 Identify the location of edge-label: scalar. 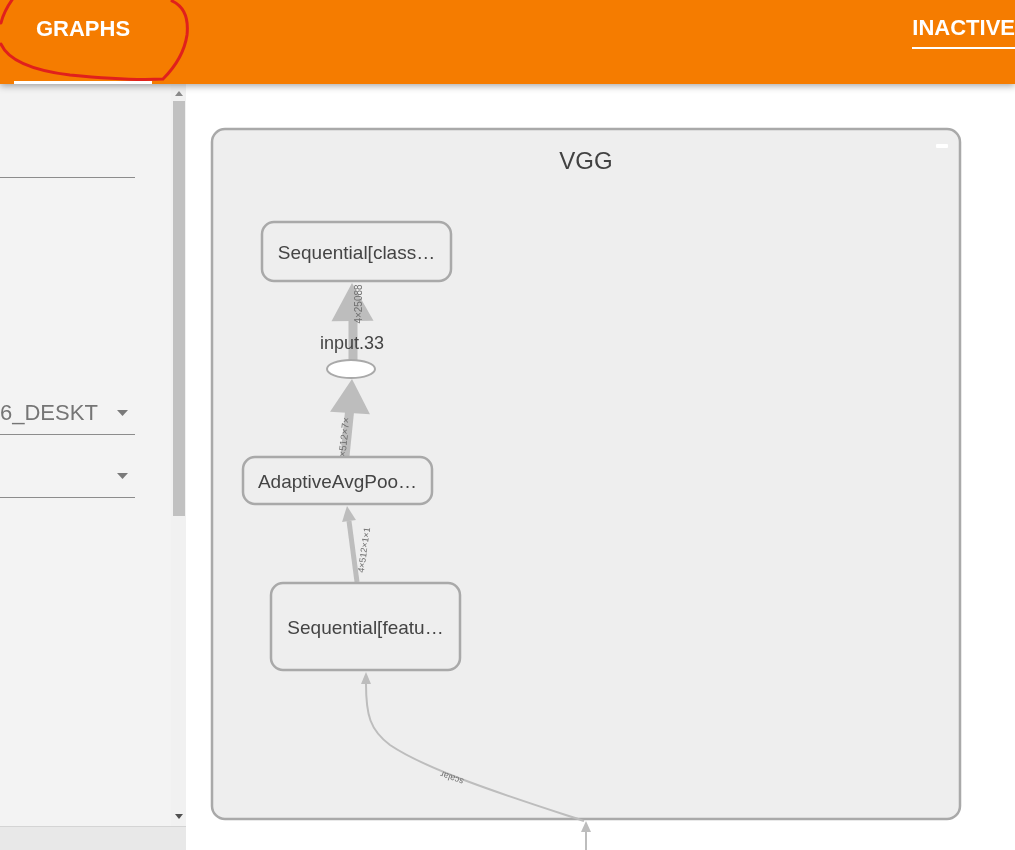
(452, 778).